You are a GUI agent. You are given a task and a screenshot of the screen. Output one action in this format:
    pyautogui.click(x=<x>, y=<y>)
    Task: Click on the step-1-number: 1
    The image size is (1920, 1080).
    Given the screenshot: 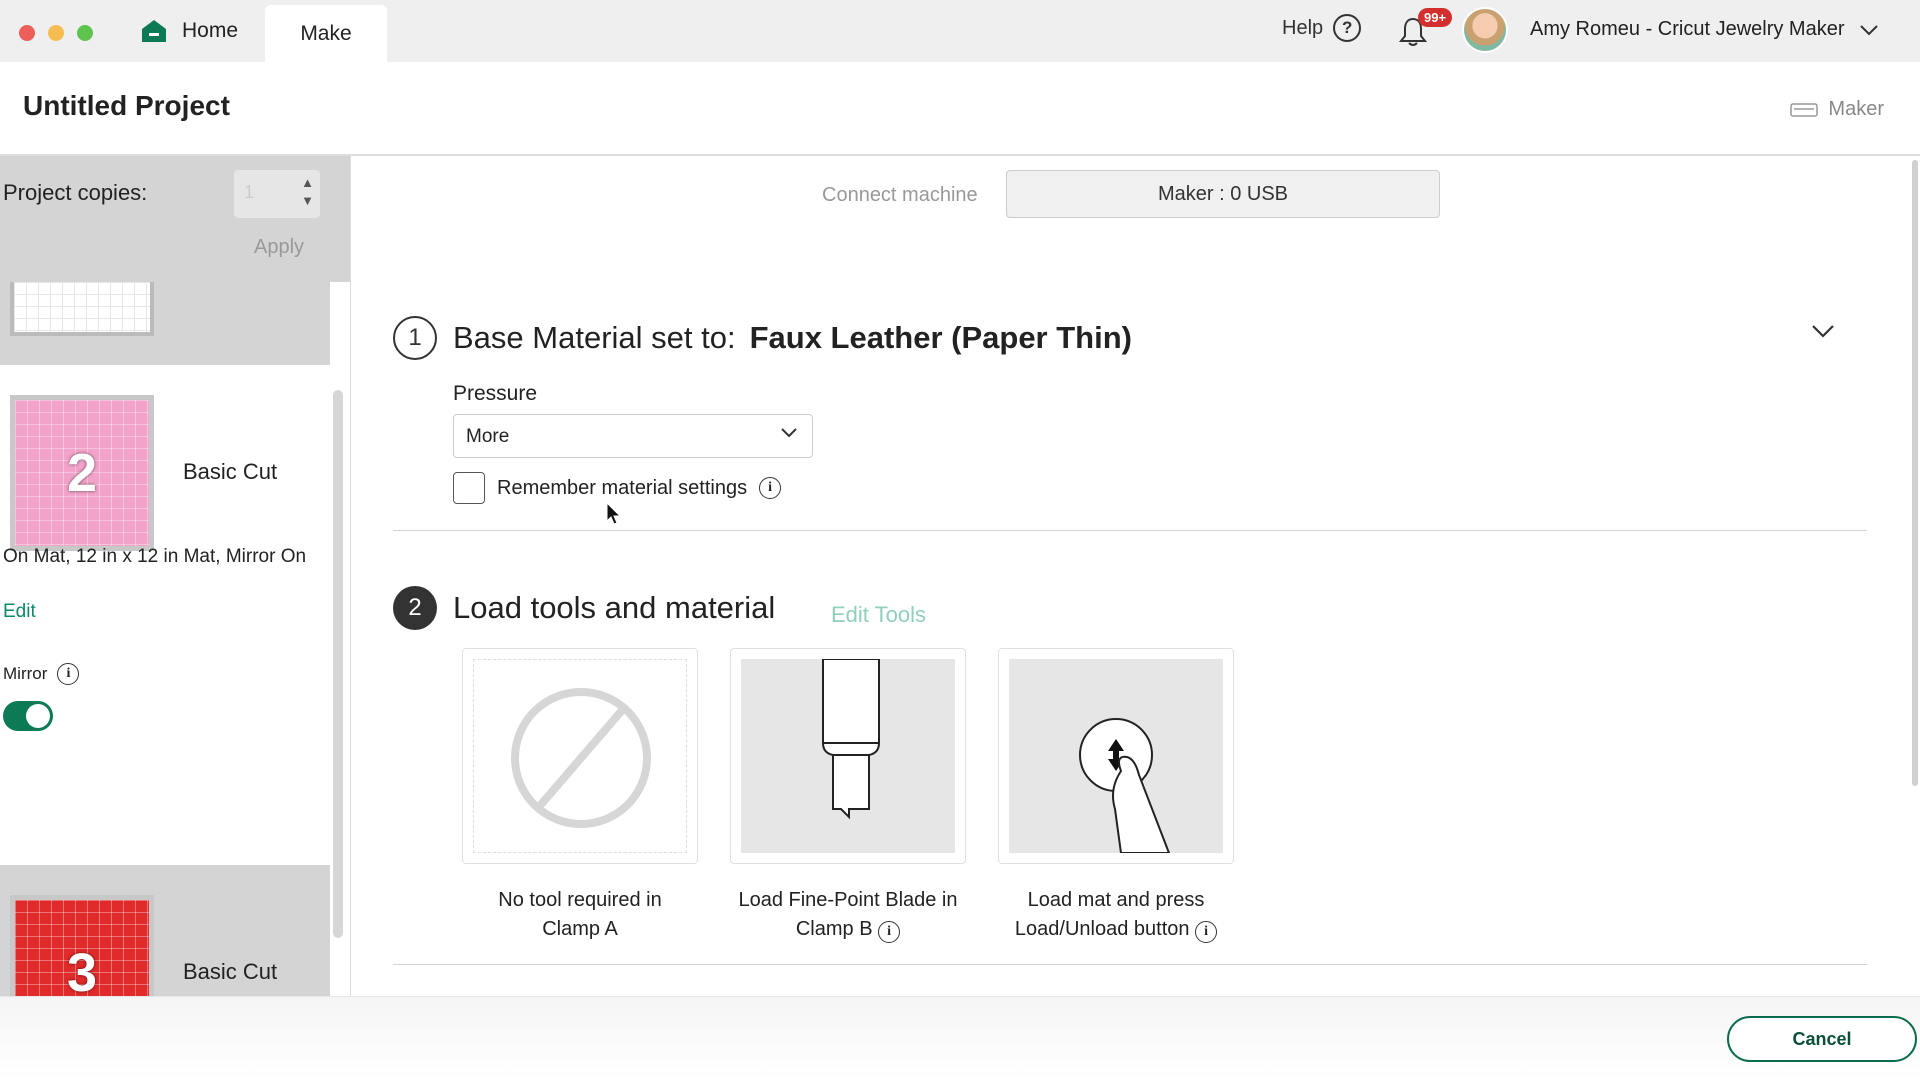 What is the action you would take?
    pyautogui.click(x=415, y=338)
    